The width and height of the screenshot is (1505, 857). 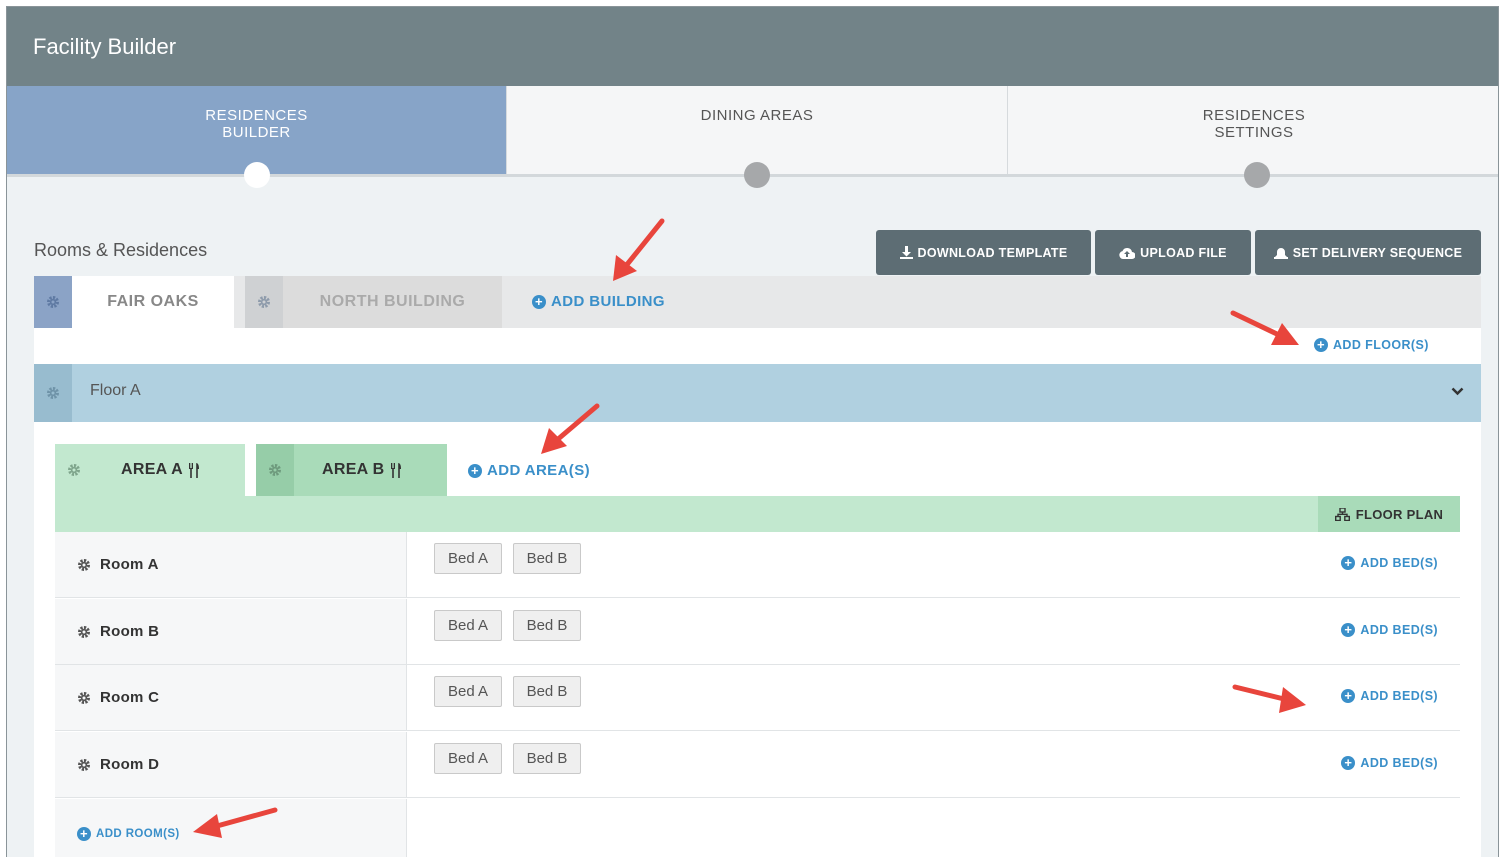 What do you see at coordinates (608, 301) in the screenshot?
I see `add-building-label: ADD BUILDING` at bounding box center [608, 301].